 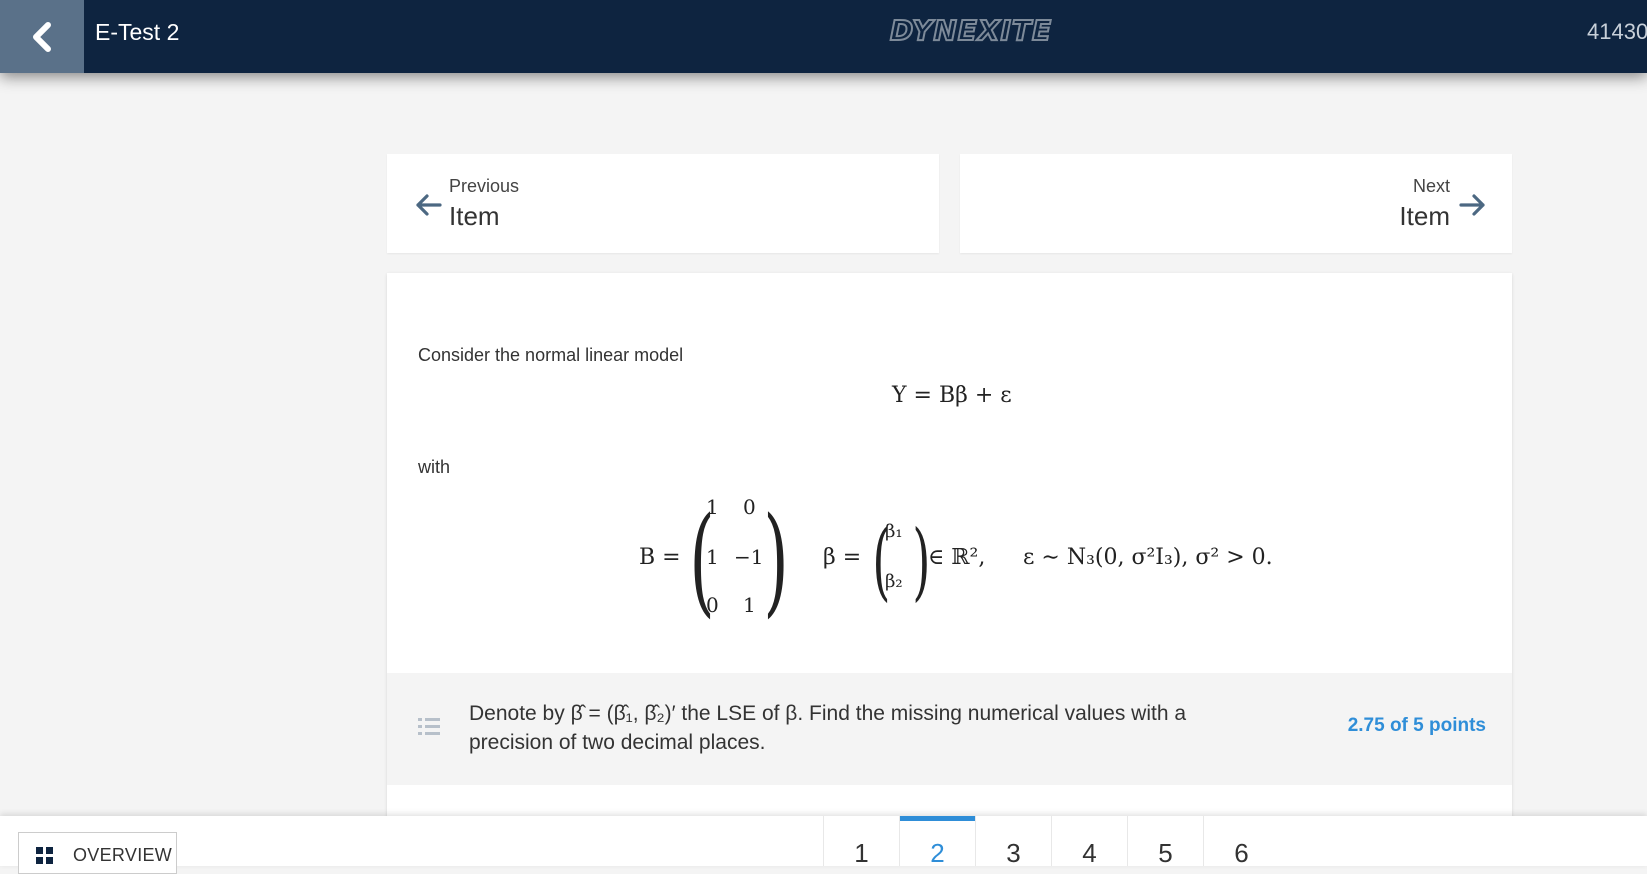 I want to click on beta-space: ∈ ℝ²,, so click(x=957, y=557).